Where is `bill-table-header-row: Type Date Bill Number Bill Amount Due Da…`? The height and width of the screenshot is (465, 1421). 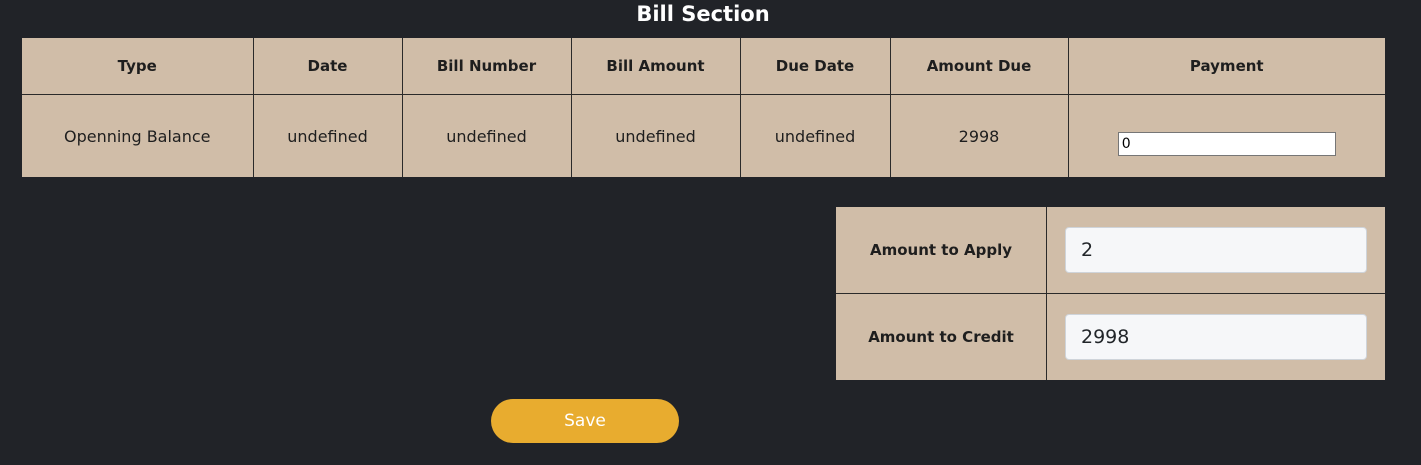
bill-table-header-row: Type Date Bill Number Bill Amount Due Da… is located at coordinates (703, 66).